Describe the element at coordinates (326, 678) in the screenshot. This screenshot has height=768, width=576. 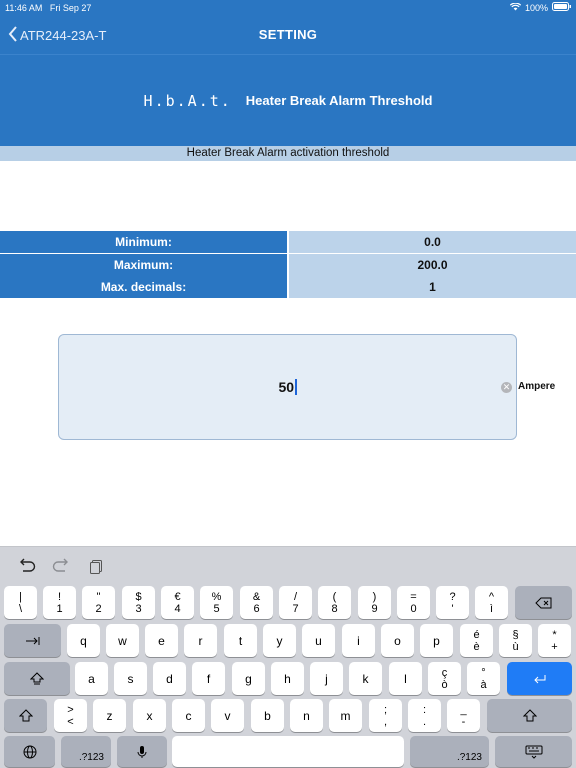
I see `letter-key: j` at that location.